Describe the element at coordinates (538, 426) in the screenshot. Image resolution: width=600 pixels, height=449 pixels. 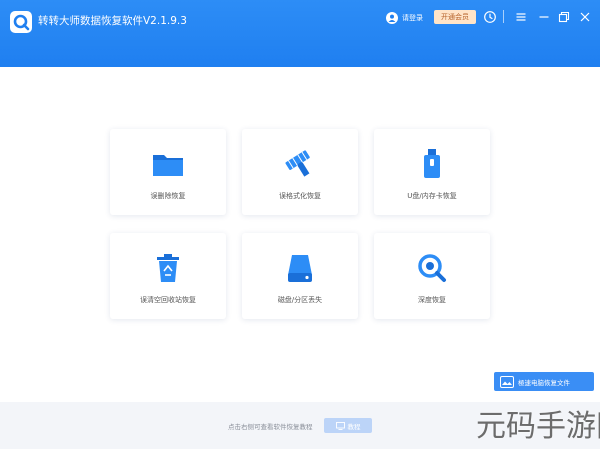
I see `watermark: 元码手游网` at that location.